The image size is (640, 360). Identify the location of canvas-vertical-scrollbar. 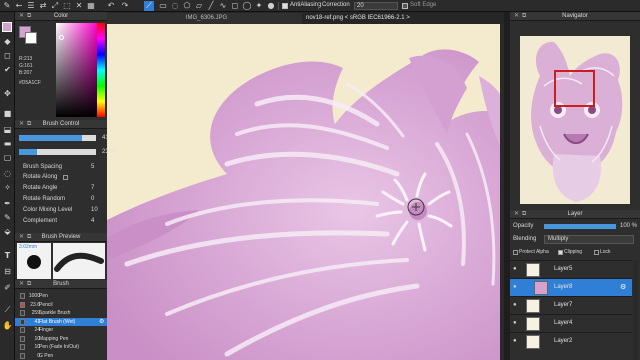
(502, 192).